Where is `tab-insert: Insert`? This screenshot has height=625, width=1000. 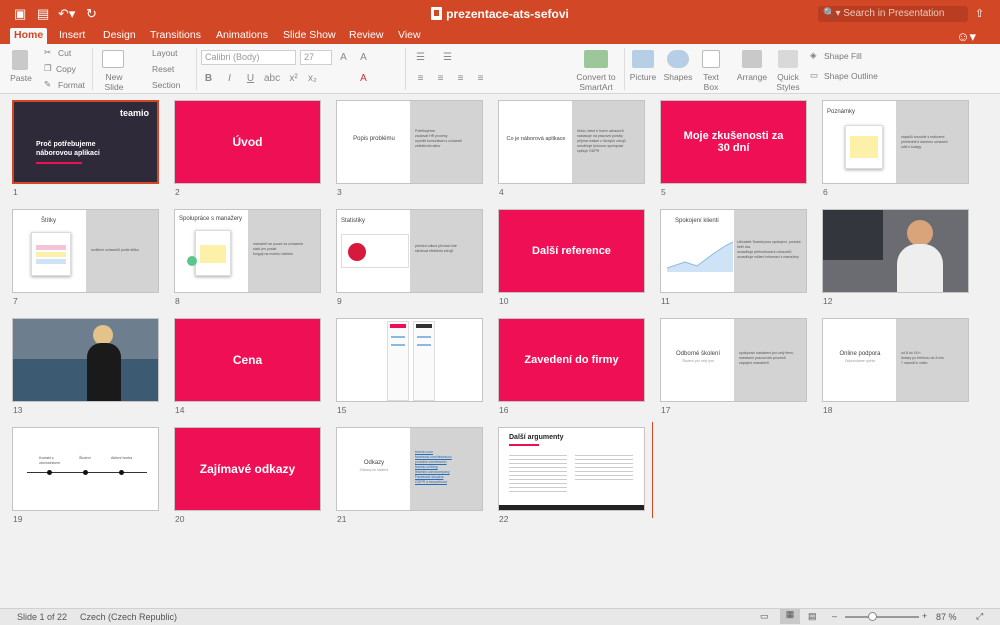 tab-insert: Insert is located at coordinates (72, 36).